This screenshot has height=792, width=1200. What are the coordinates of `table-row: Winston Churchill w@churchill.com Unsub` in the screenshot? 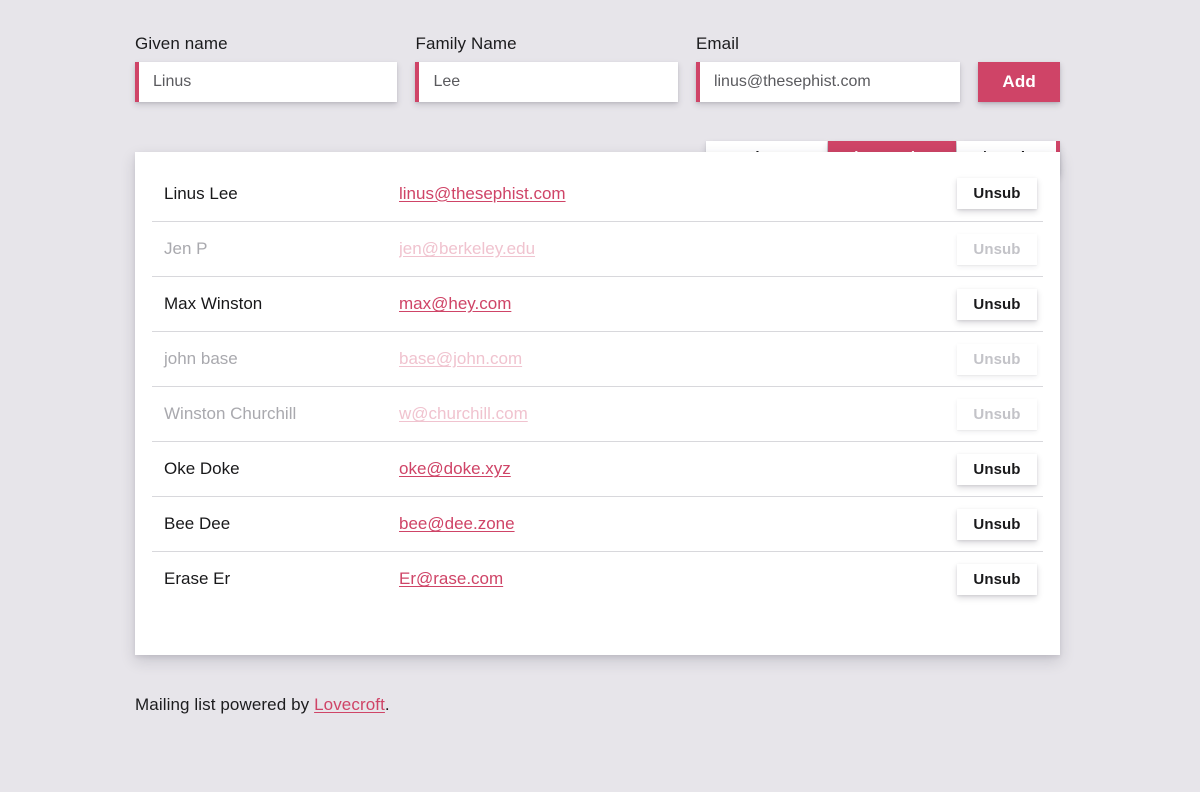 It's located at (597, 413).